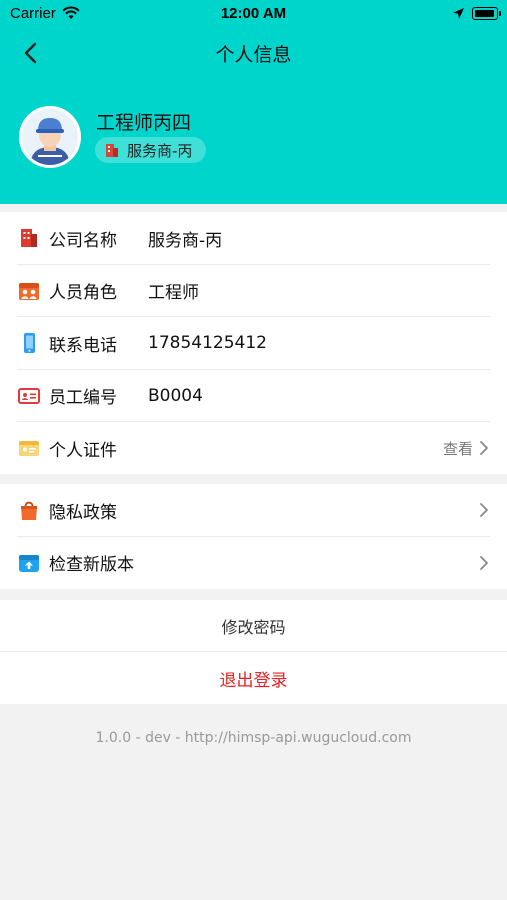 This screenshot has width=507, height=900. What do you see at coordinates (253, 396) in the screenshot?
I see `row-employee-id: 员工编号 B0004` at bounding box center [253, 396].